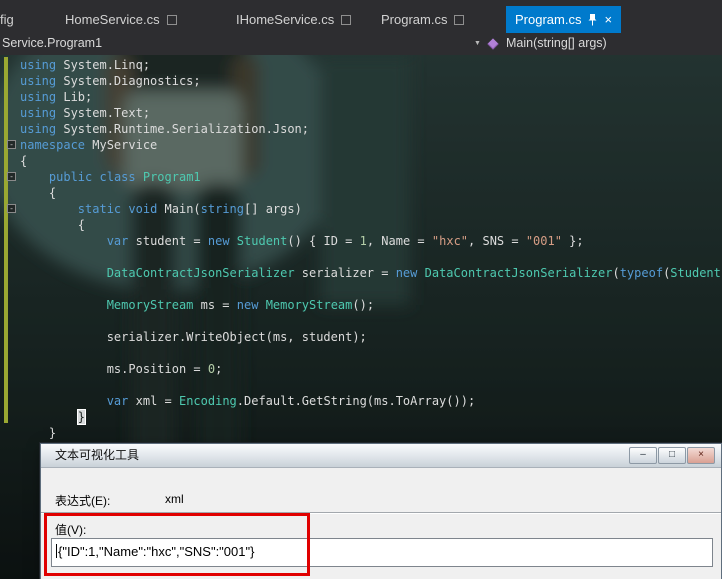  I want to click on code-line: using System.Linq;, so click(361, 65).